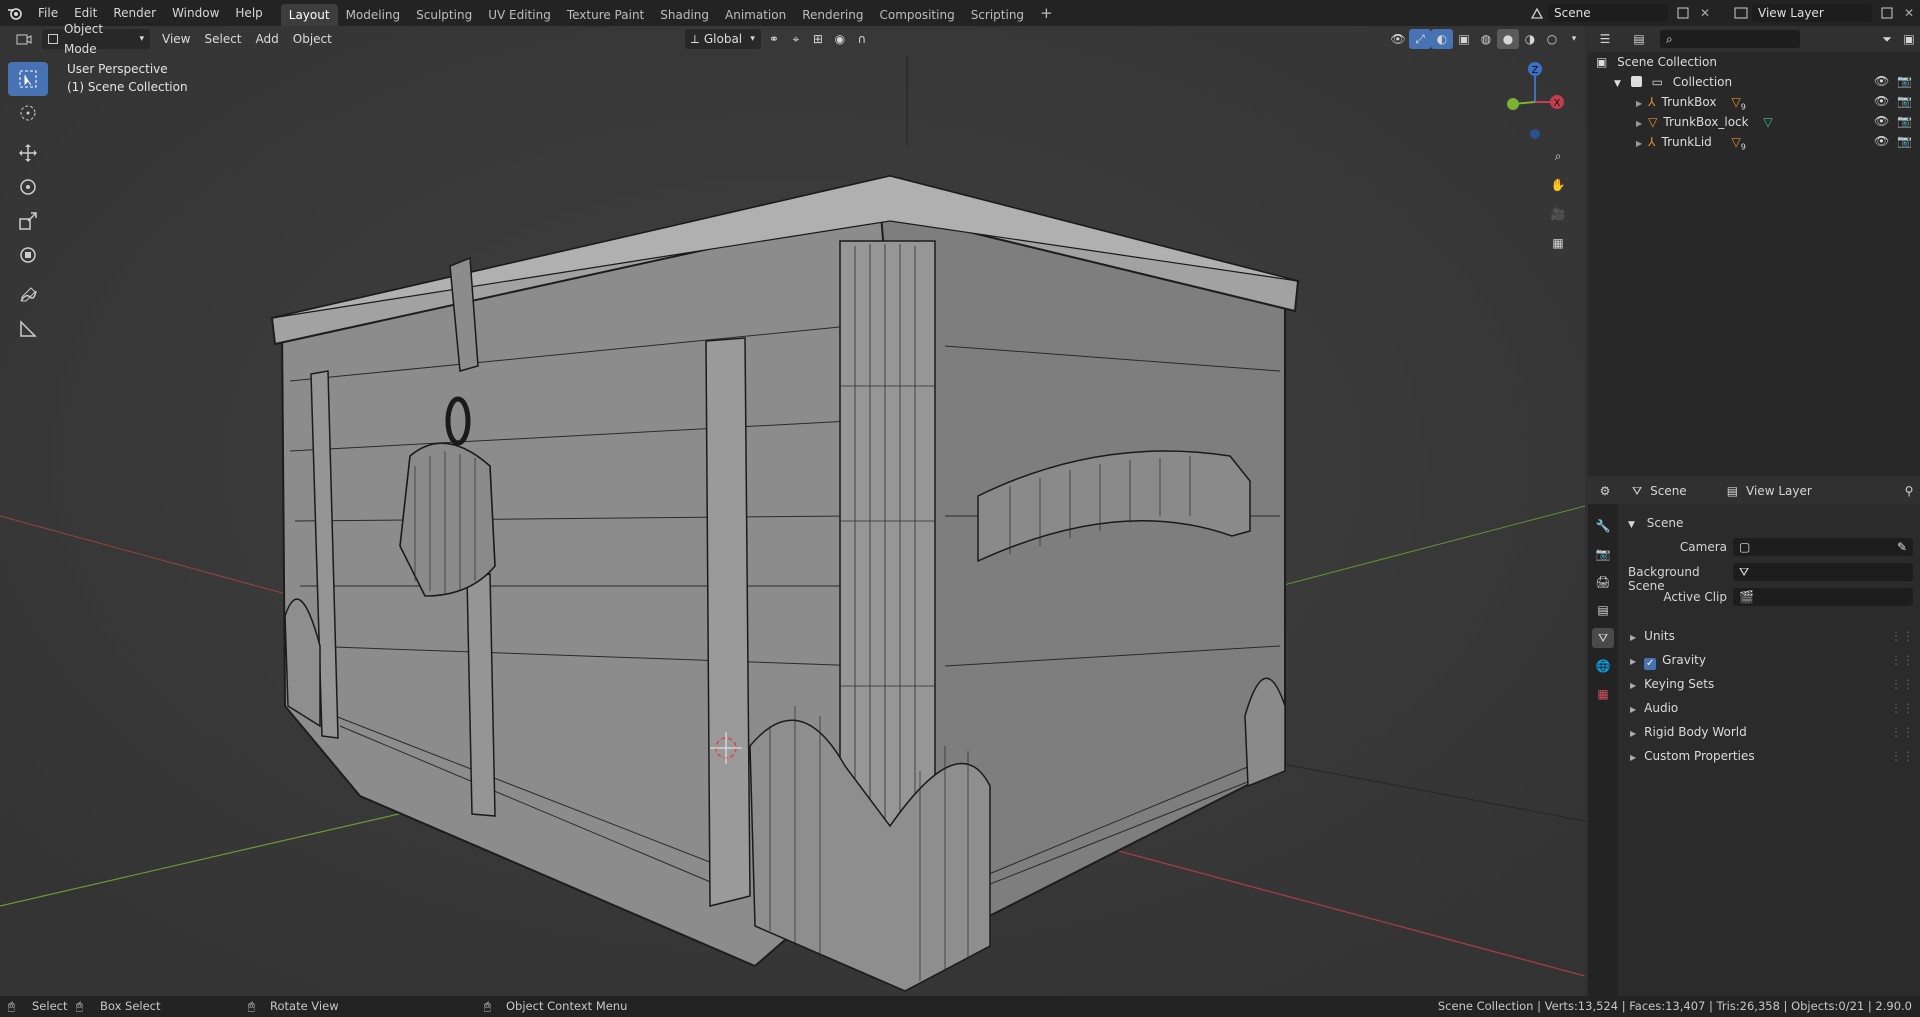  Describe the element at coordinates (840, 39) in the screenshot. I see `proportional-edit-icon: ◉` at that location.